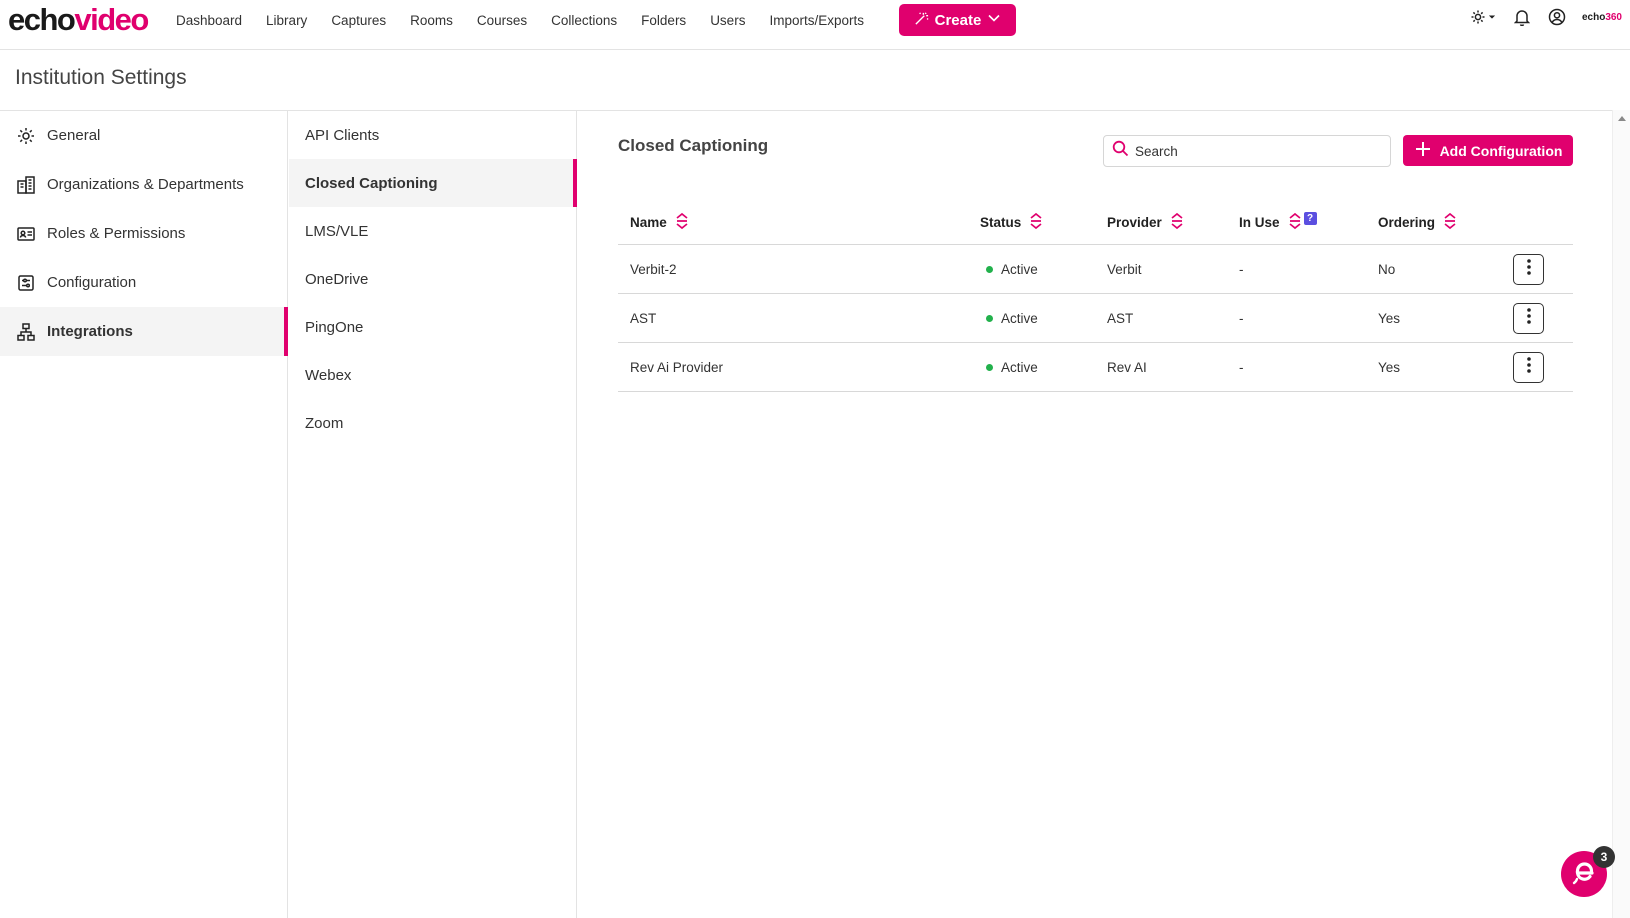 This screenshot has width=1630, height=918. I want to click on sidebar-item-integrations: Integrations, so click(144, 331).